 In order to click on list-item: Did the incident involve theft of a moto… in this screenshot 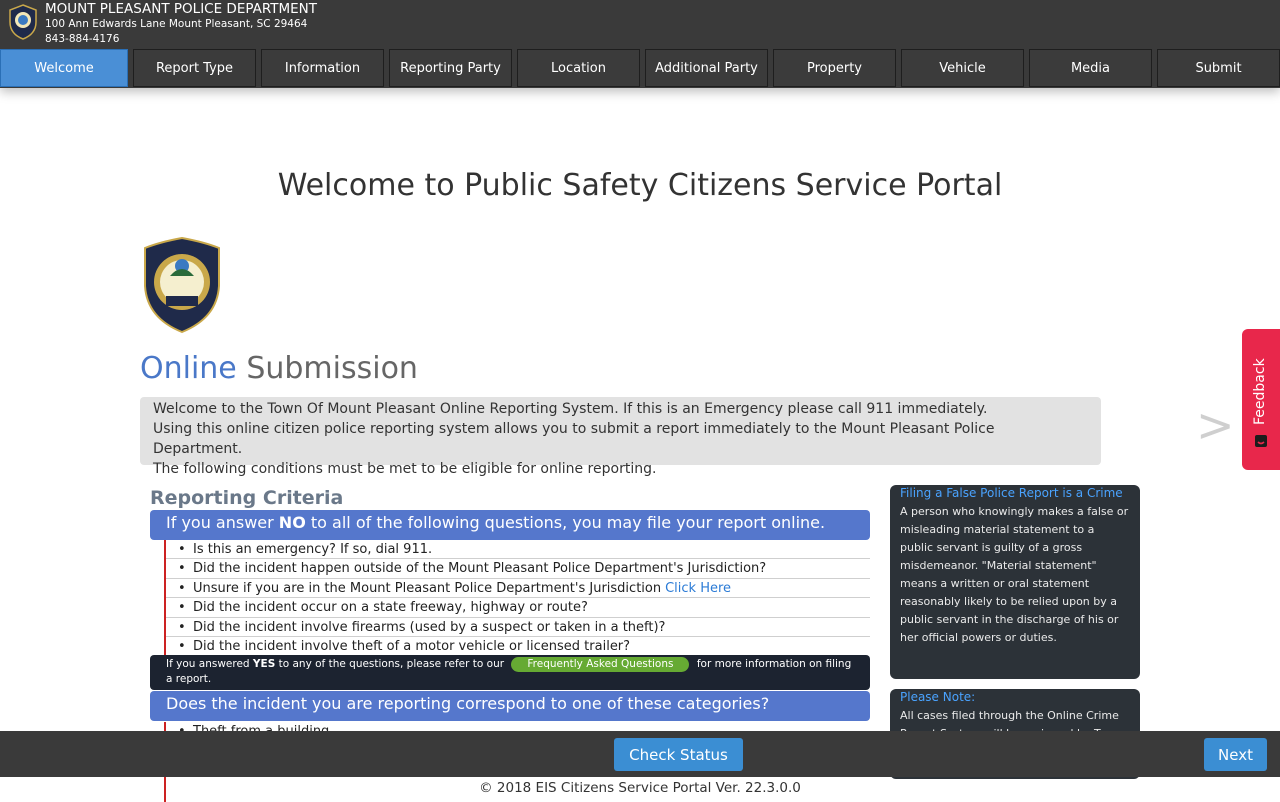, I will do `click(518, 646)`.